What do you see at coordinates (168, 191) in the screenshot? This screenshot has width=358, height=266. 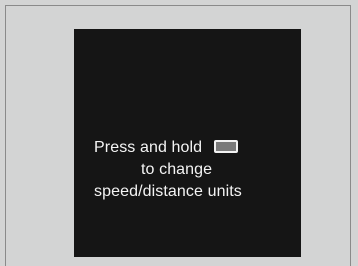 I see `message-line-3: speed/distance units` at bounding box center [168, 191].